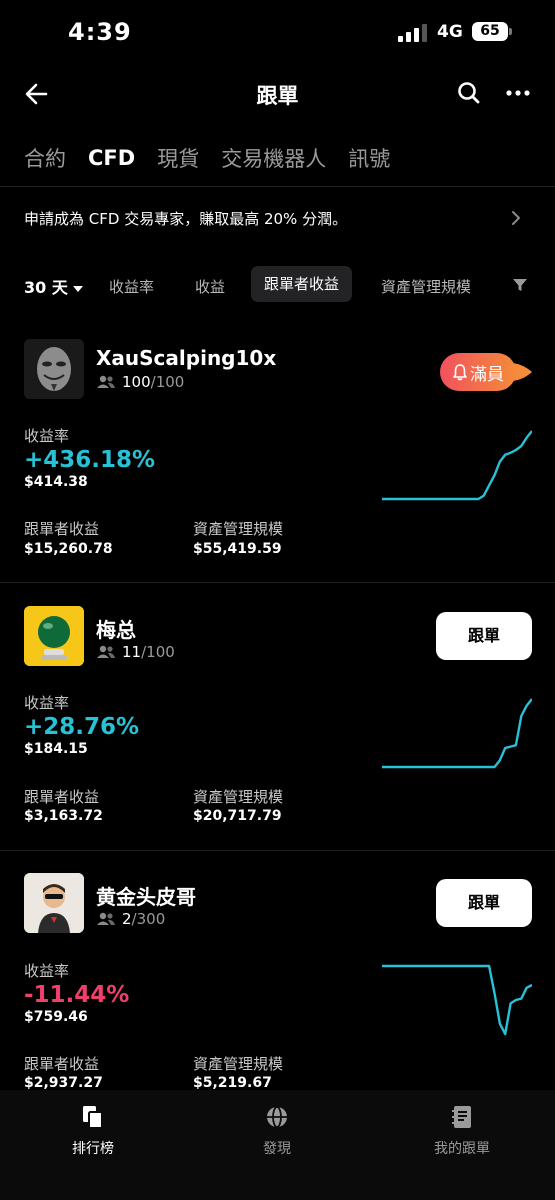  What do you see at coordinates (461, 1117) in the screenshot?
I see `notebook-icon` at bounding box center [461, 1117].